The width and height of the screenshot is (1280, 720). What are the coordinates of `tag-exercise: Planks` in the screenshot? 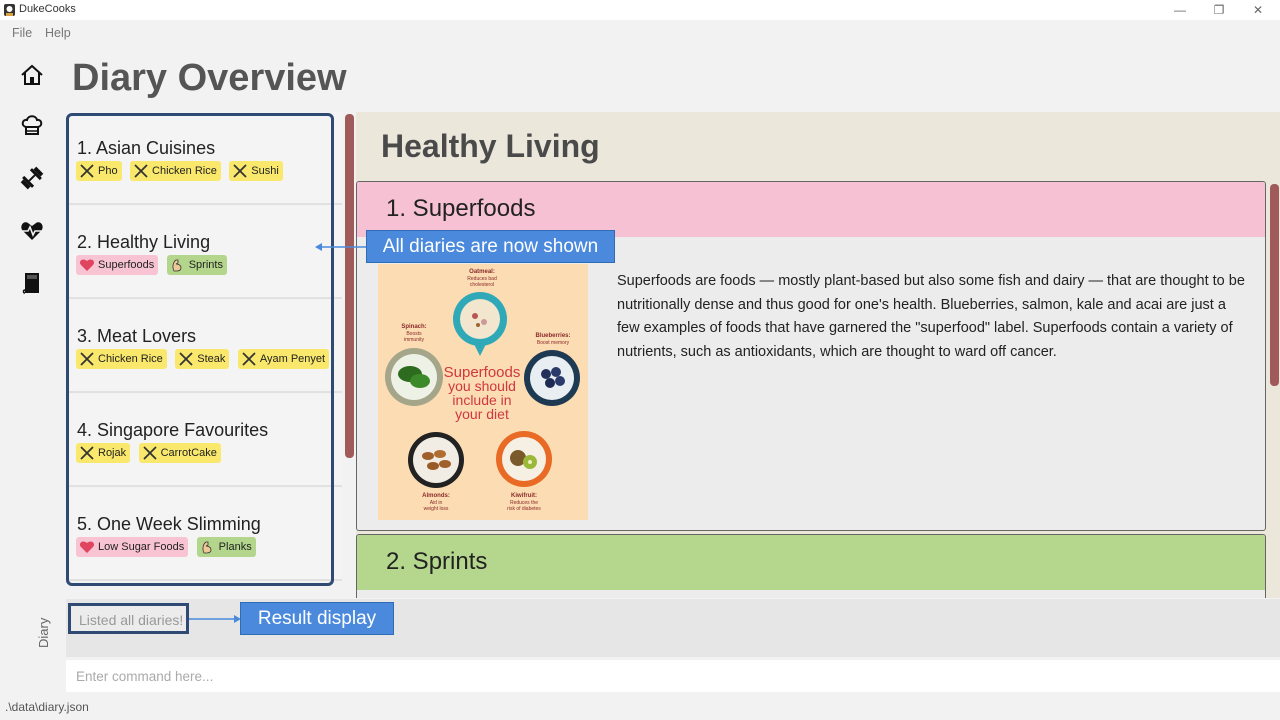 It's located at (226, 547).